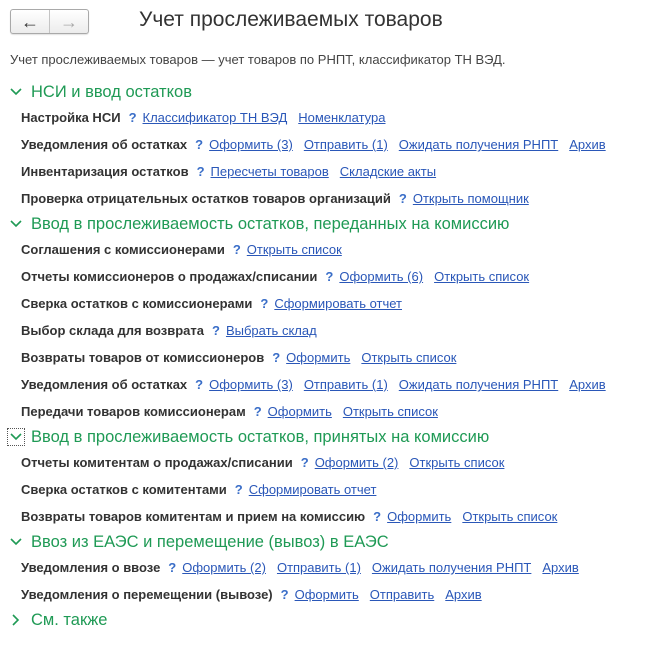  Describe the element at coordinates (471, 198) in the screenshot. I see `action-link: Открыть помощник` at that location.